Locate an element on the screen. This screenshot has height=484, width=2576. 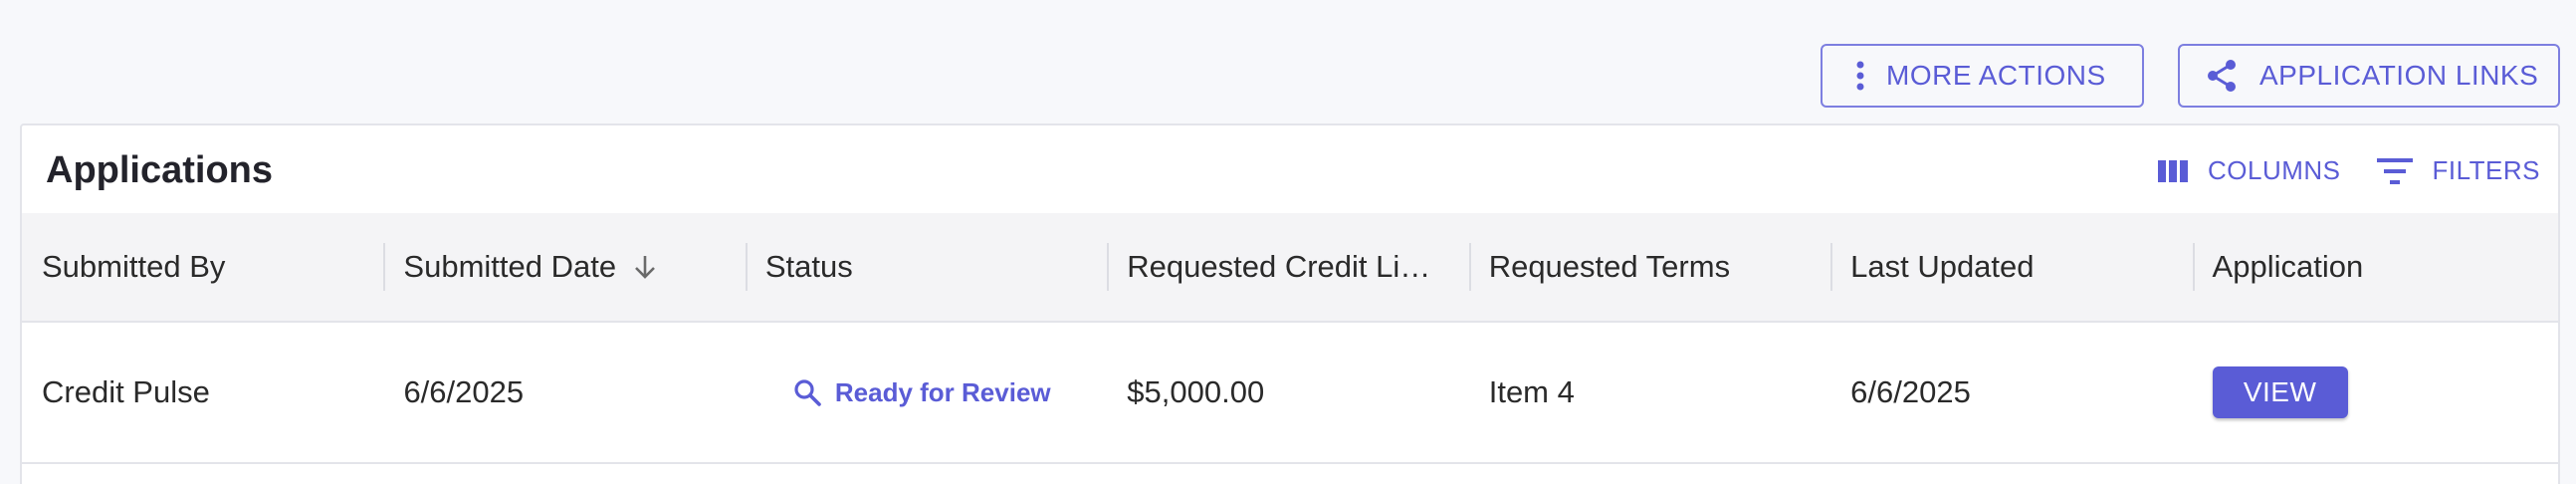
filters-button: FILTERS is located at coordinates (2458, 171).